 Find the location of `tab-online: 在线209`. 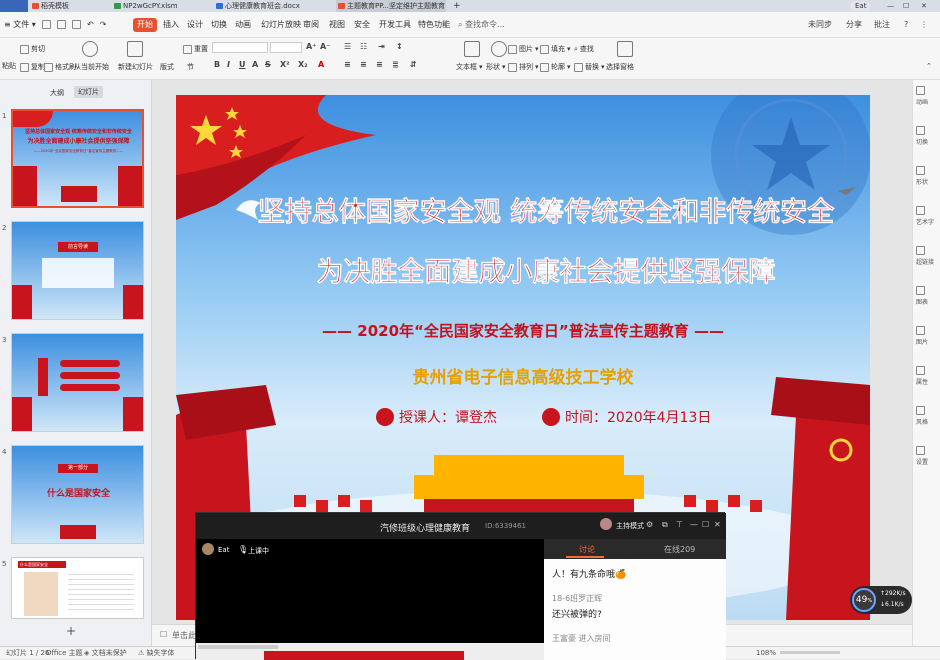

tab-online: 在线209 is located at coordinates (679, 549).